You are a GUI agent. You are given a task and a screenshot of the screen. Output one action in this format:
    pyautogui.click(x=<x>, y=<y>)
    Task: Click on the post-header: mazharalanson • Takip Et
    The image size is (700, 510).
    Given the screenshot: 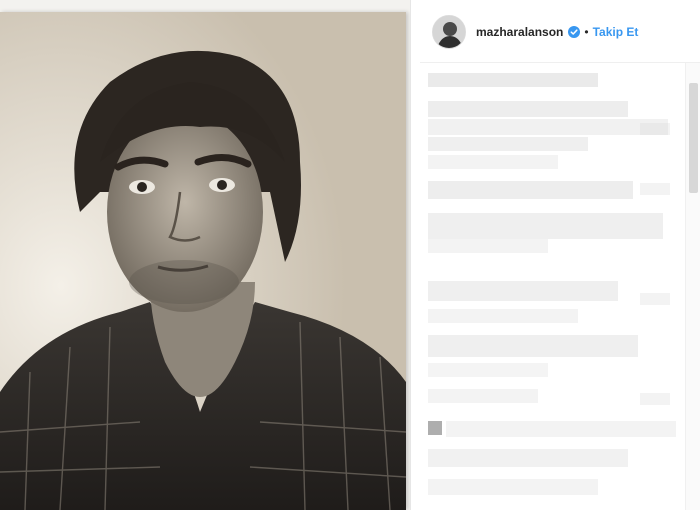 What is the action you would take?
    pyautogui.click(x=555, y=32)
    